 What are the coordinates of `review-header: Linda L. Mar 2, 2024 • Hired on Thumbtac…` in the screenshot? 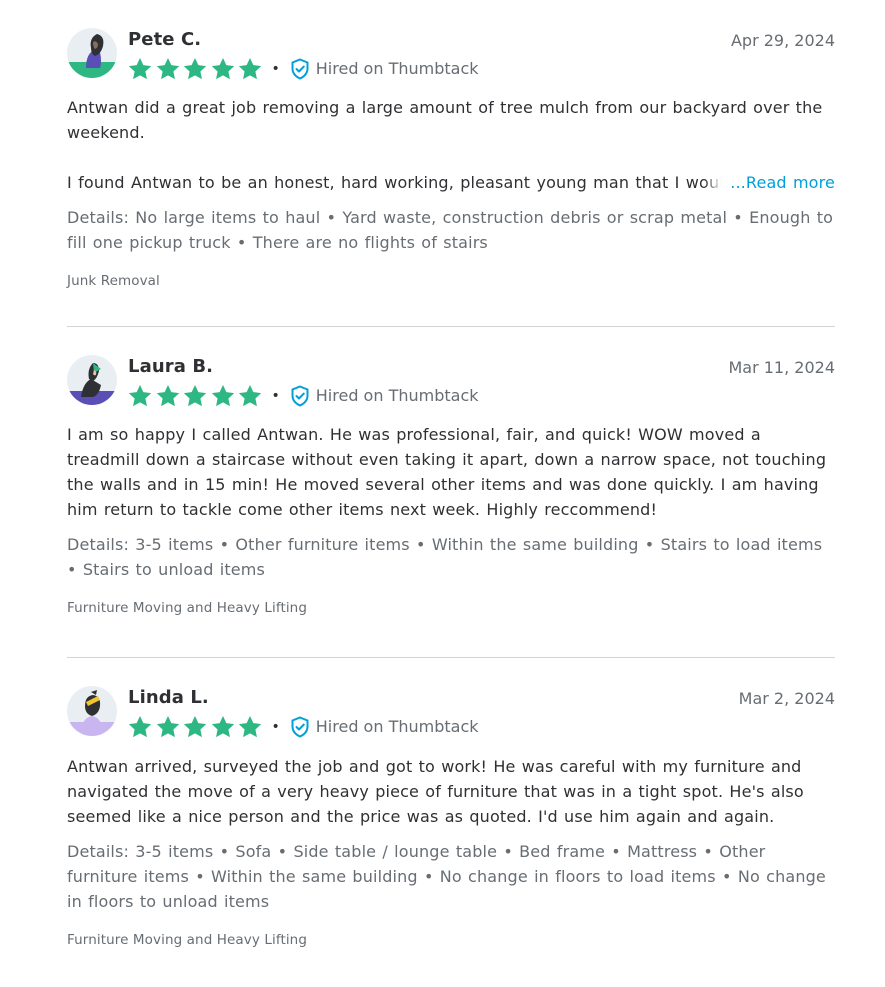 It's located at (451, 703).